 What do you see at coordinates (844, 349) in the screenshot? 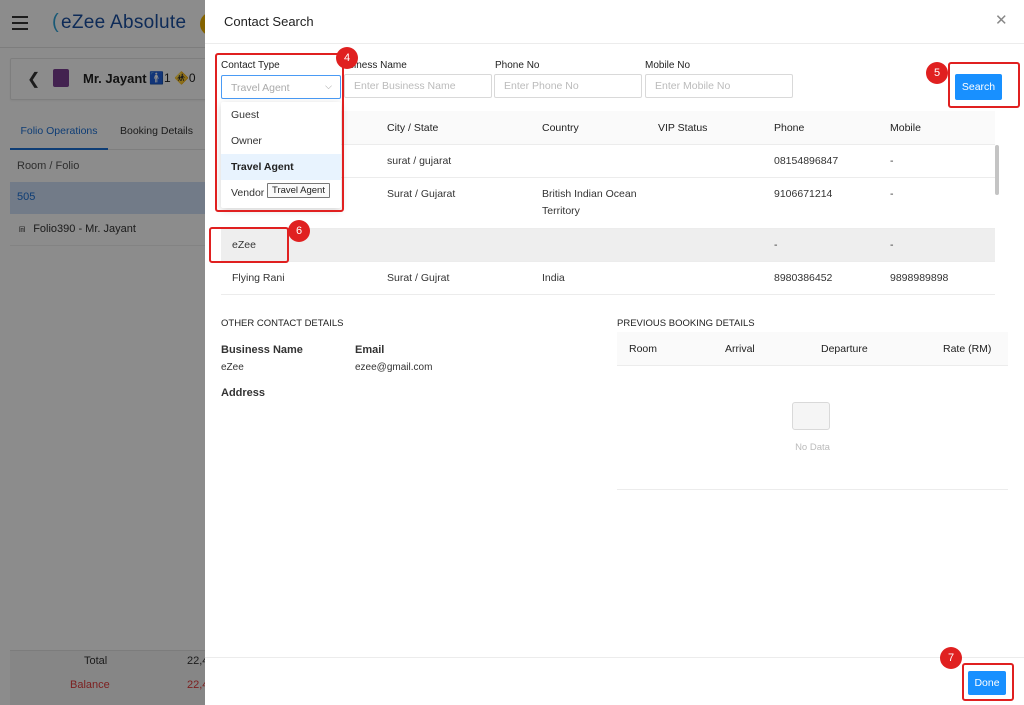
I see `col-departure: Departure` at bounding box center [844, 349].